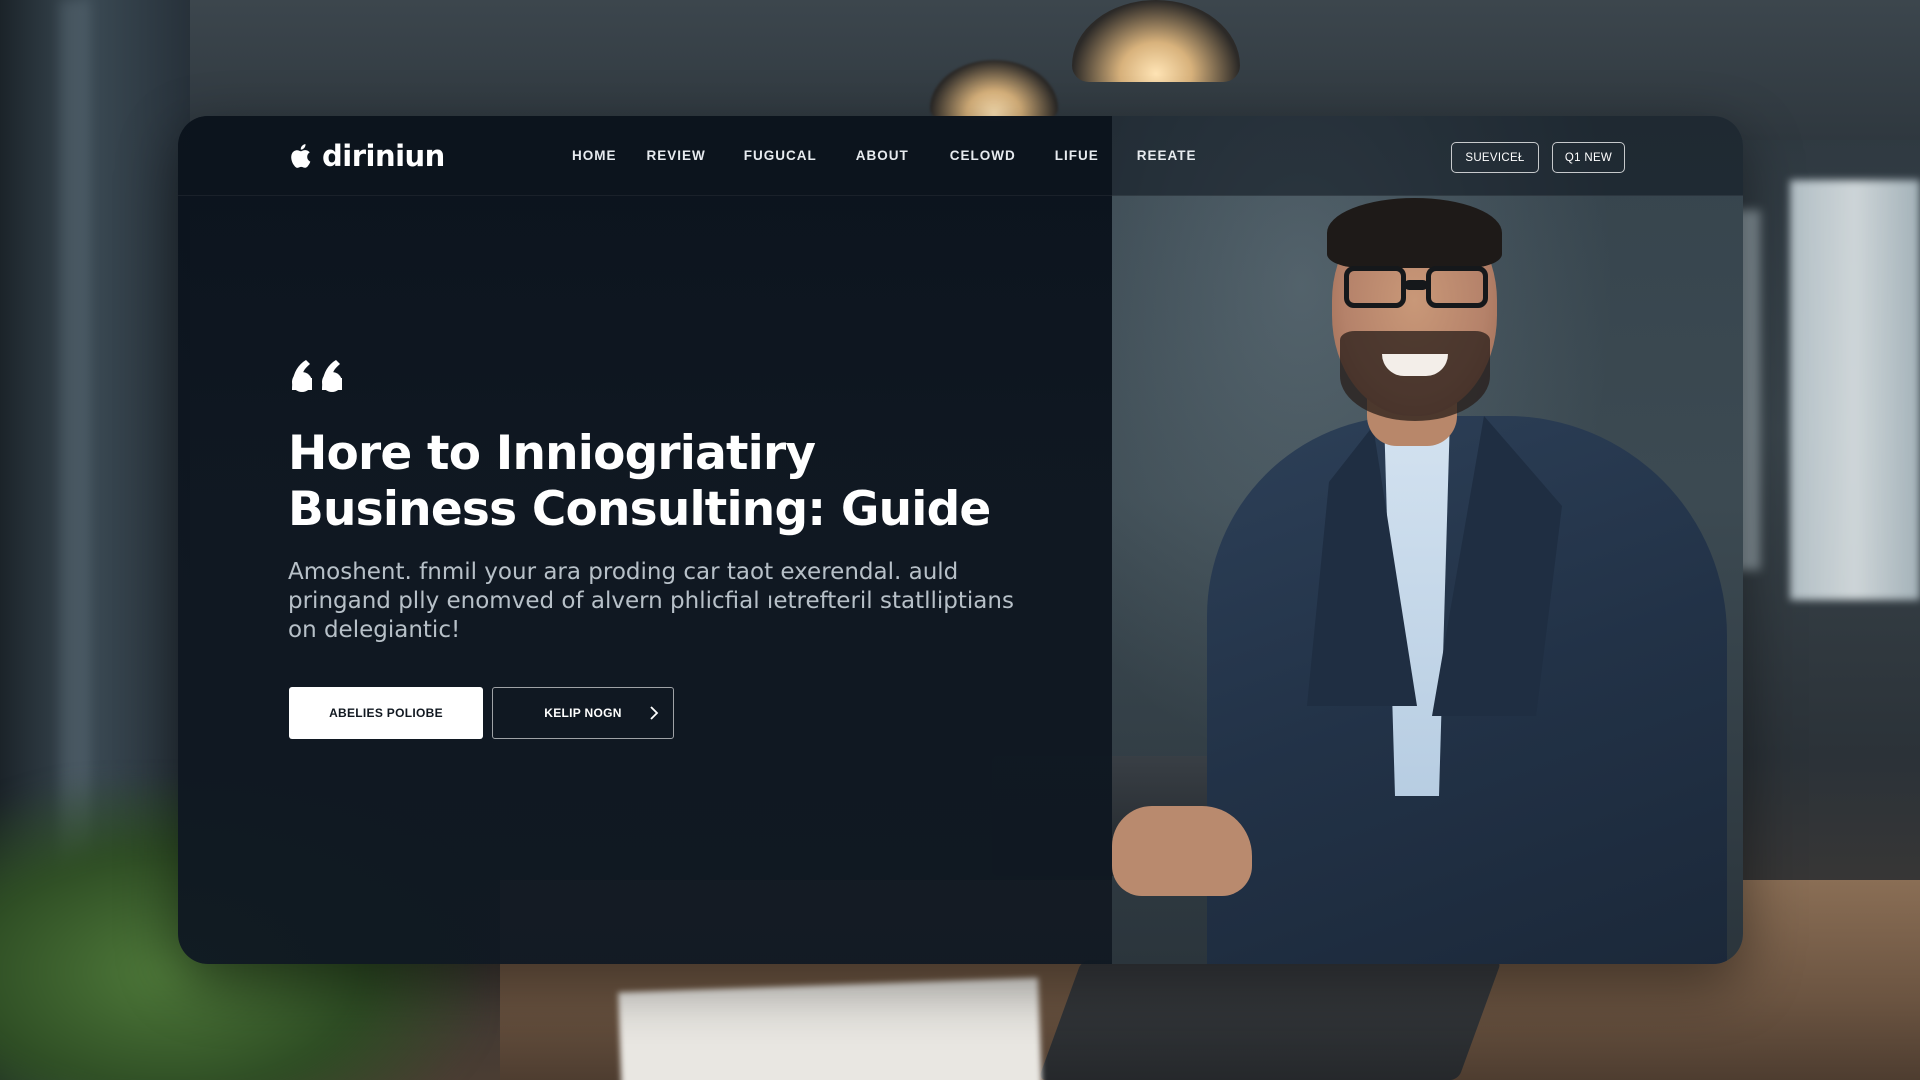 The image size is (1920, 1080). Describe the element at coordinates (780, 156) in the screenshot. I see `nav-item-fugucal: FUGUCAL` at that location.